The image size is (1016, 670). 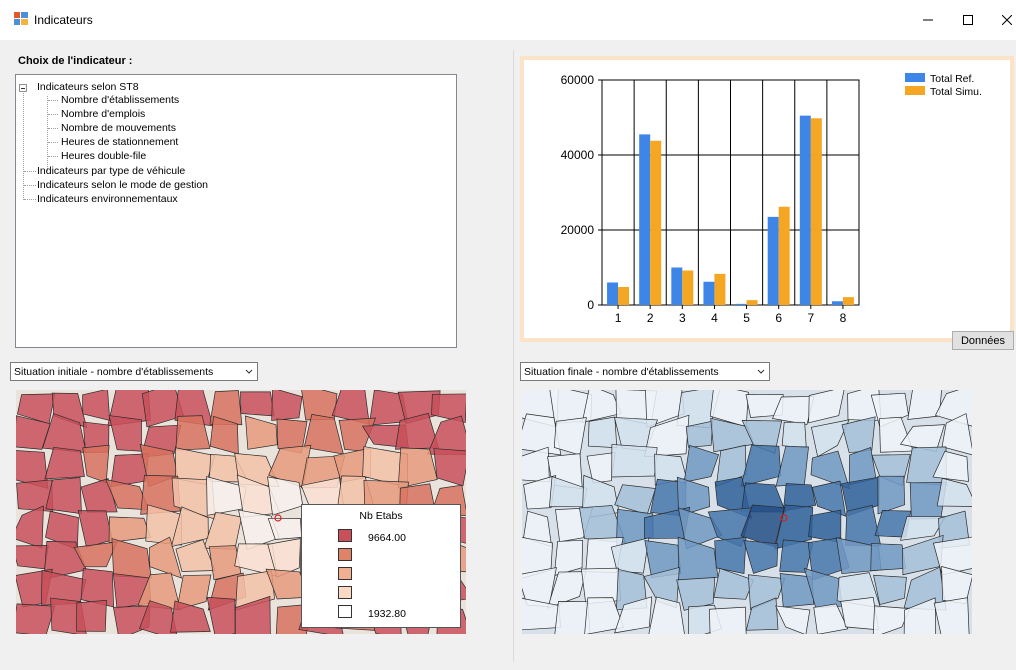 What do you see at coordinates (956, 92) in the screenshot?
I see `legend-label: Total Simu.` at bounding box center [956, 92].